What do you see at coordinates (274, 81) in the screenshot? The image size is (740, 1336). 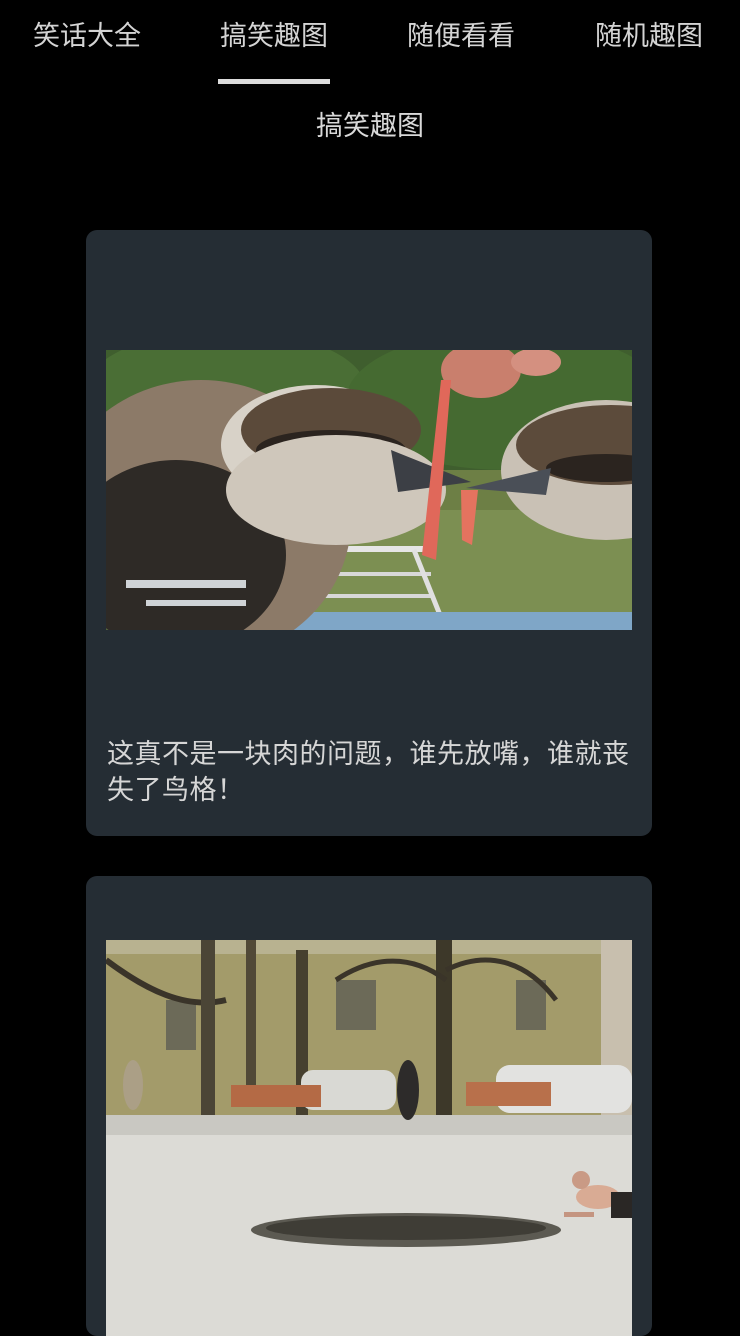 I see `active-tab-indicator` at bounding box center [274, 81].